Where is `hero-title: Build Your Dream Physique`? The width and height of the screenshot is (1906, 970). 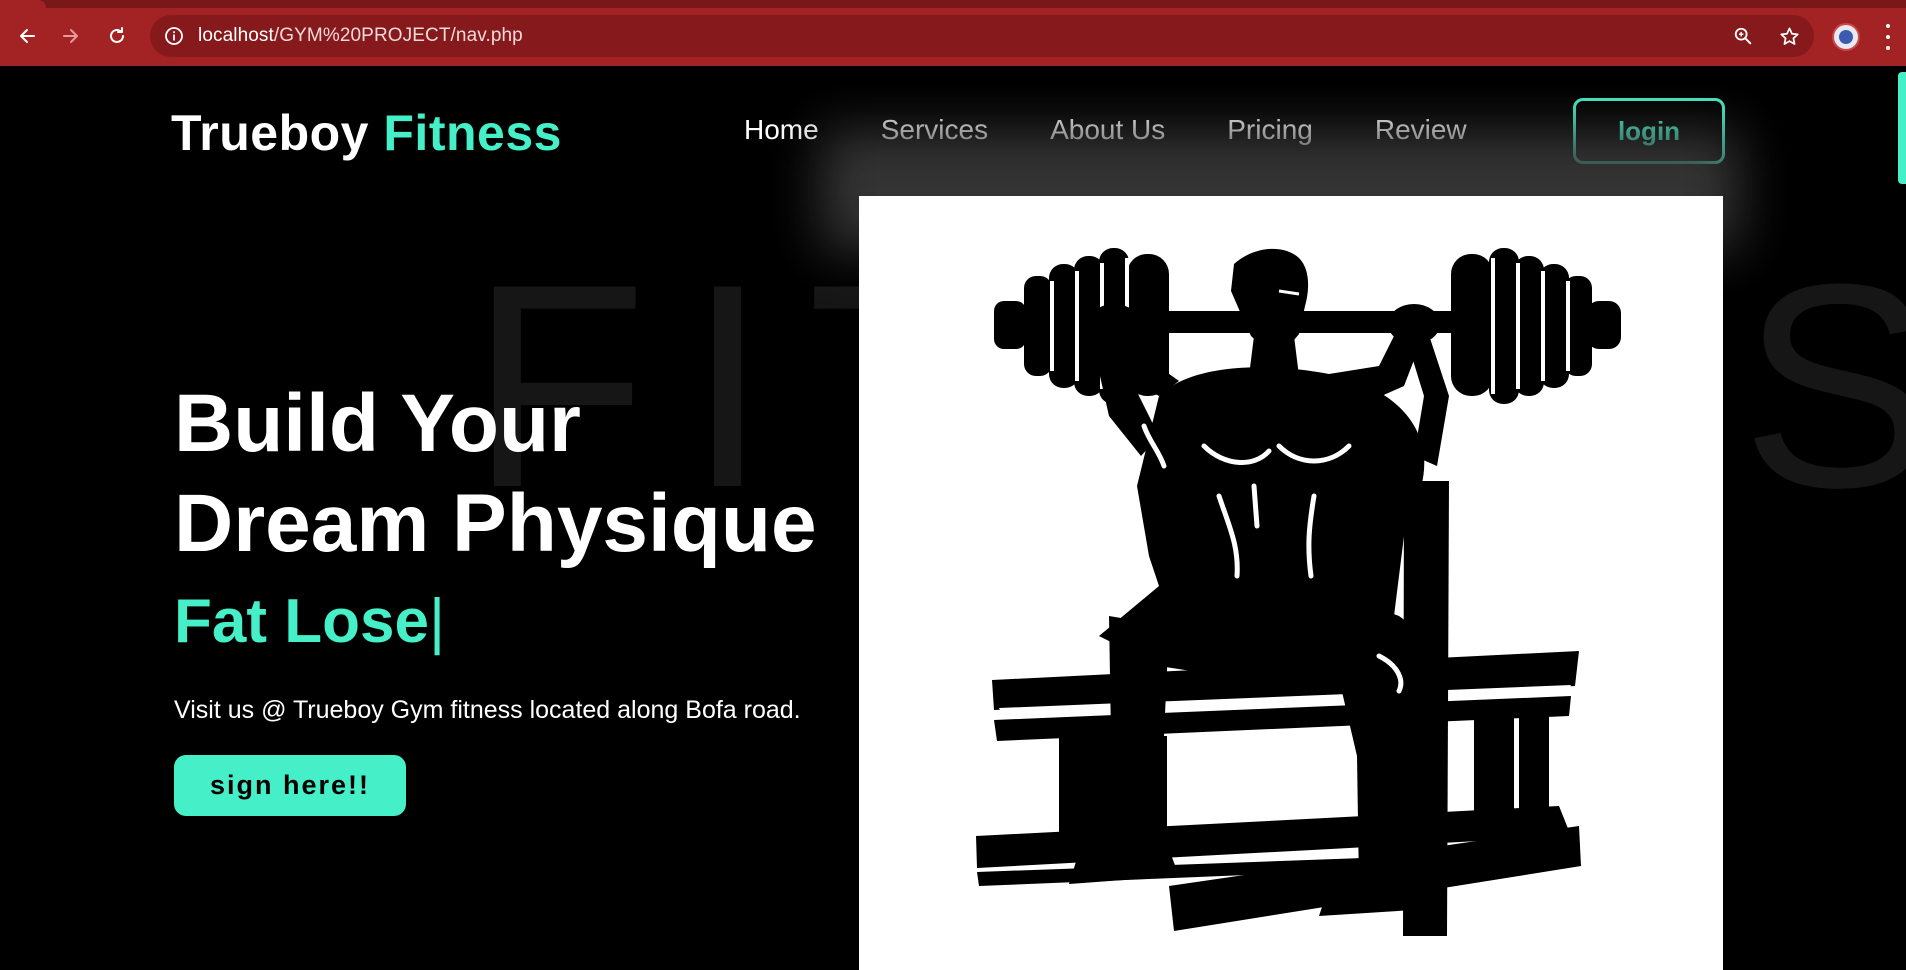 hero-title: Build Your Dream Physique is located at coordinates (495, 474).